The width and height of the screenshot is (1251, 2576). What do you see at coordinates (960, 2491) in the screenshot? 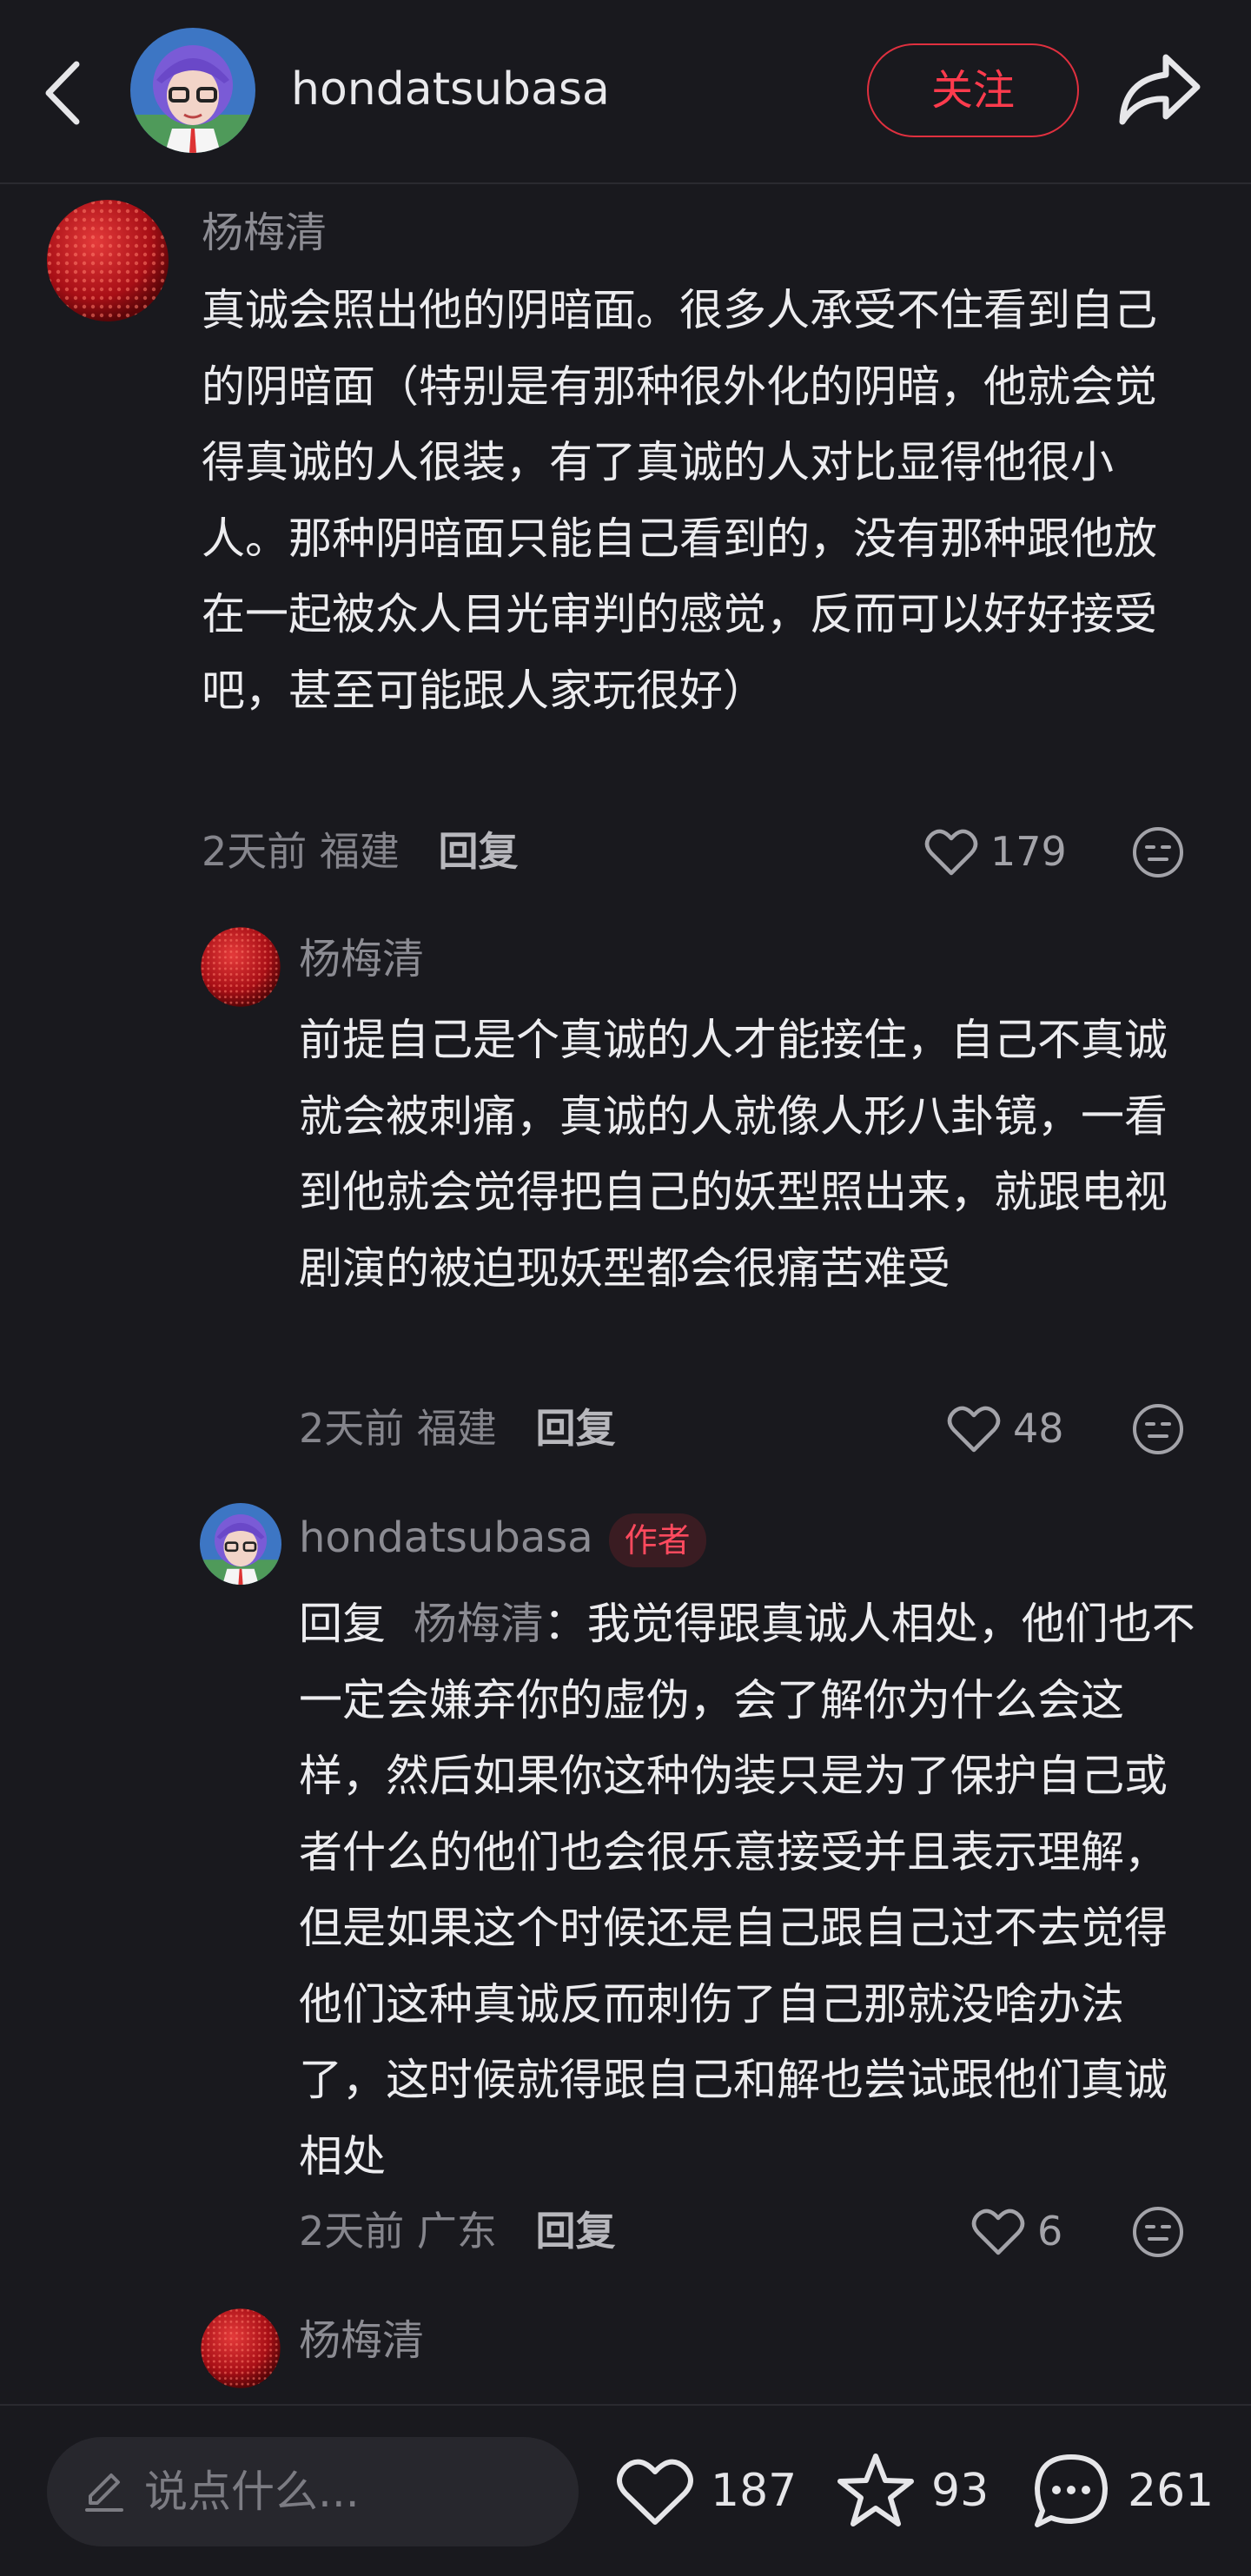
I see `favorite-count: 93` at bounding box center [960, 2491].